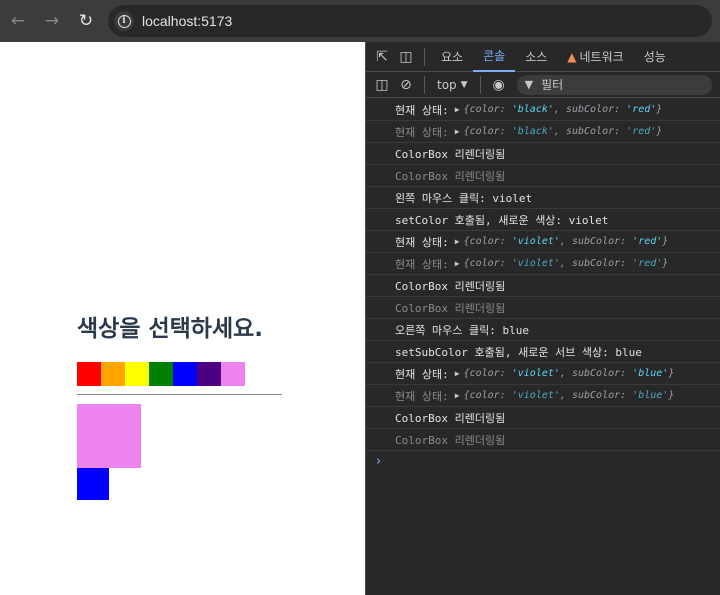 The image size is (720, 595). What do you see at coordinates (447, 84) in the screenshot?
I see `context-label: top` at bounding box center [447, 84].